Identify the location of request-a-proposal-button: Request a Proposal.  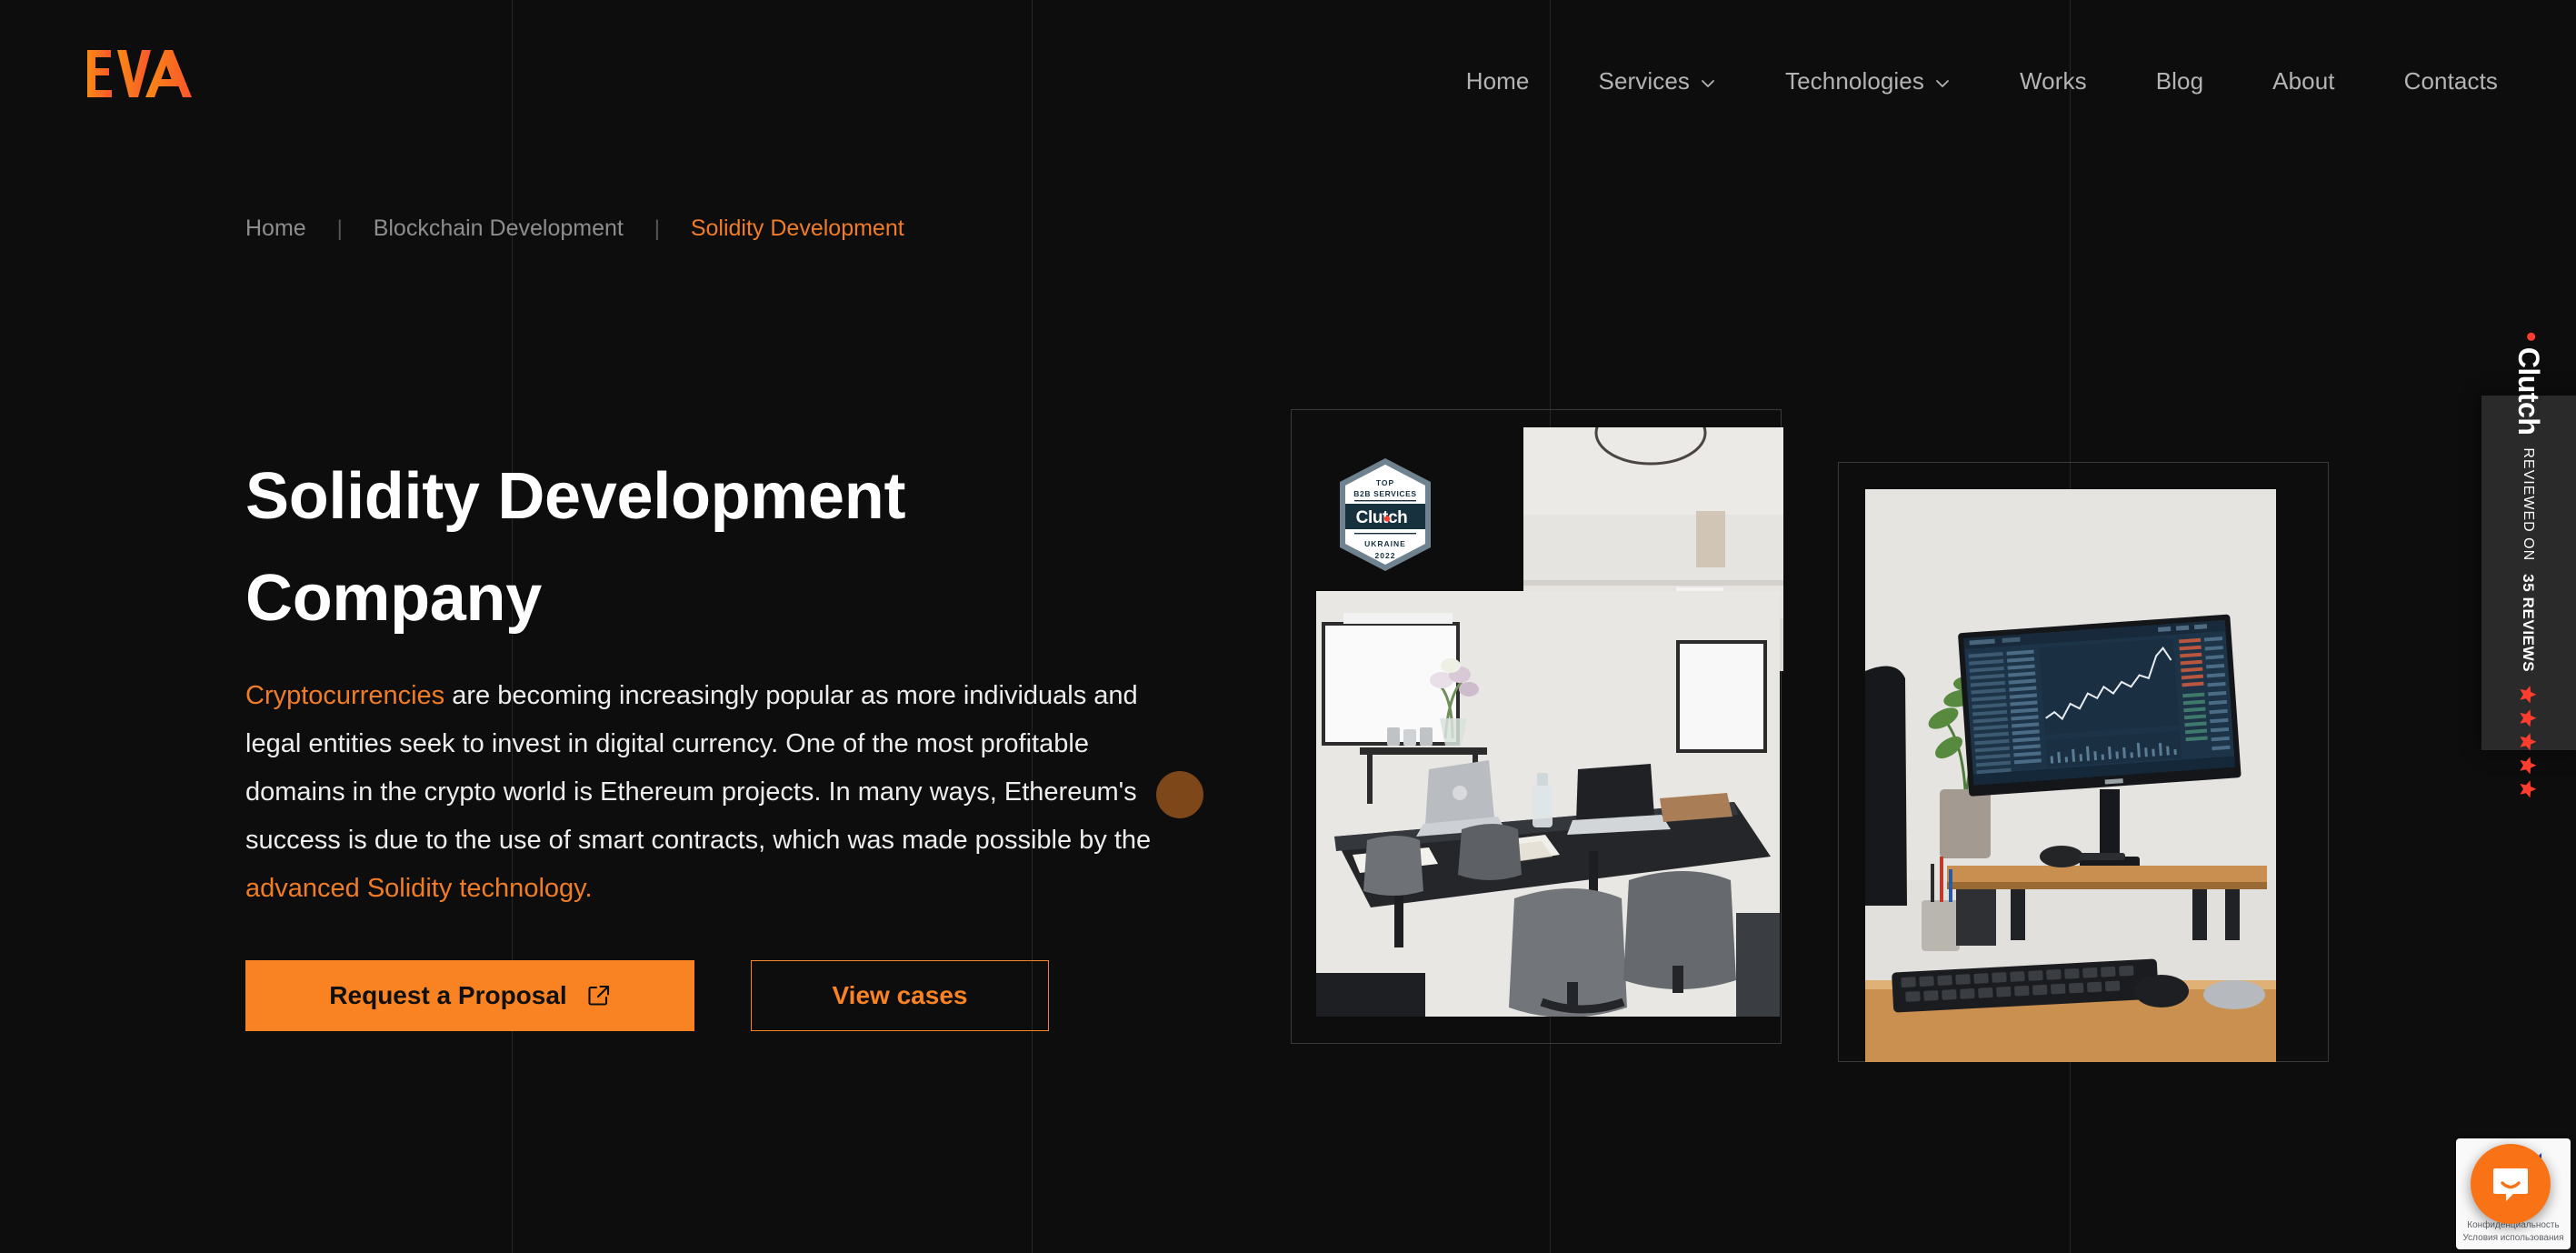
(469, 995).